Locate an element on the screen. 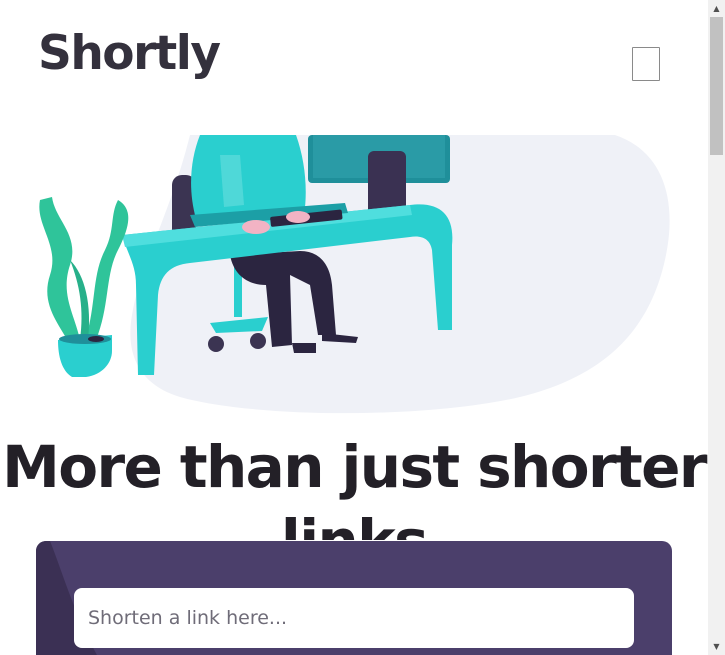 Image resolution: width=725 pixels, height=655 pixels. scroll-up-arrow-icon: ▲ is located at coordinates (716, 8).